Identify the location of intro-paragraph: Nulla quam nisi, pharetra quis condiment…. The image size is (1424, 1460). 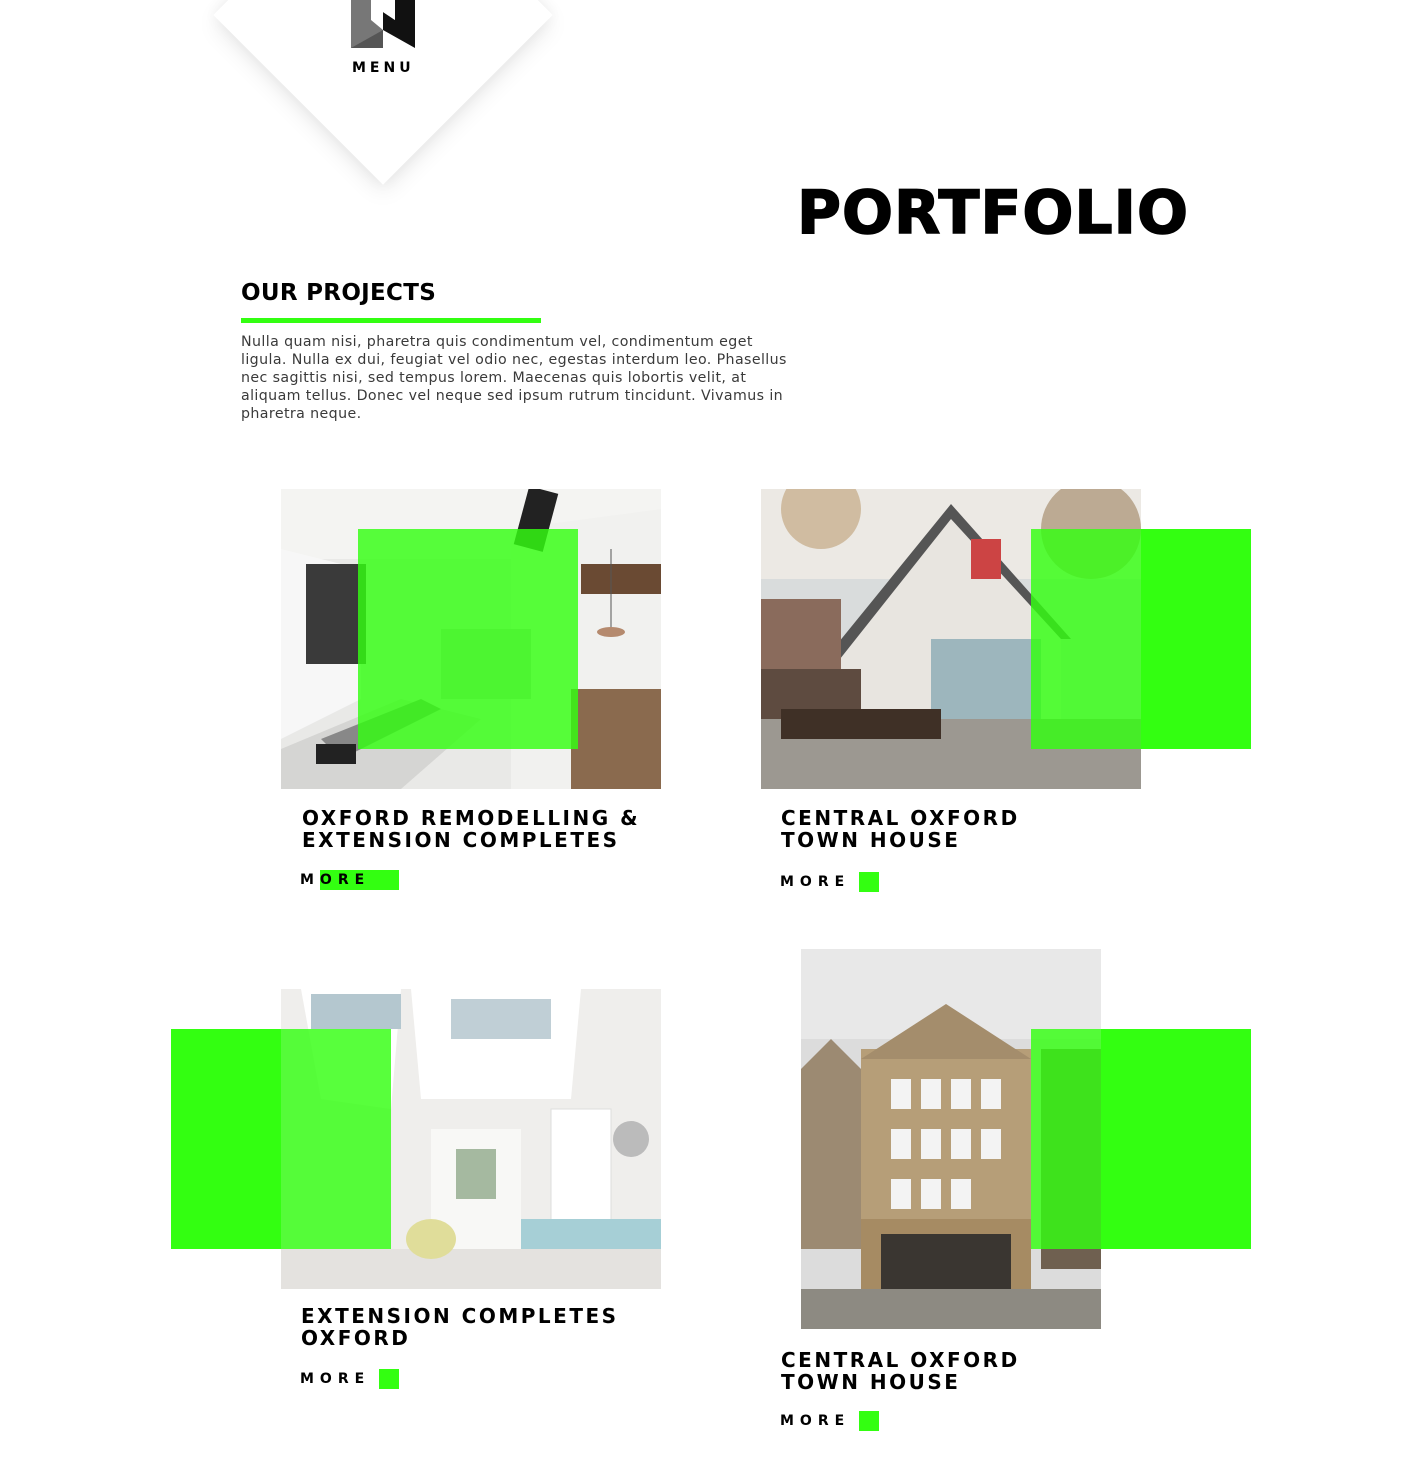
(514, 378).